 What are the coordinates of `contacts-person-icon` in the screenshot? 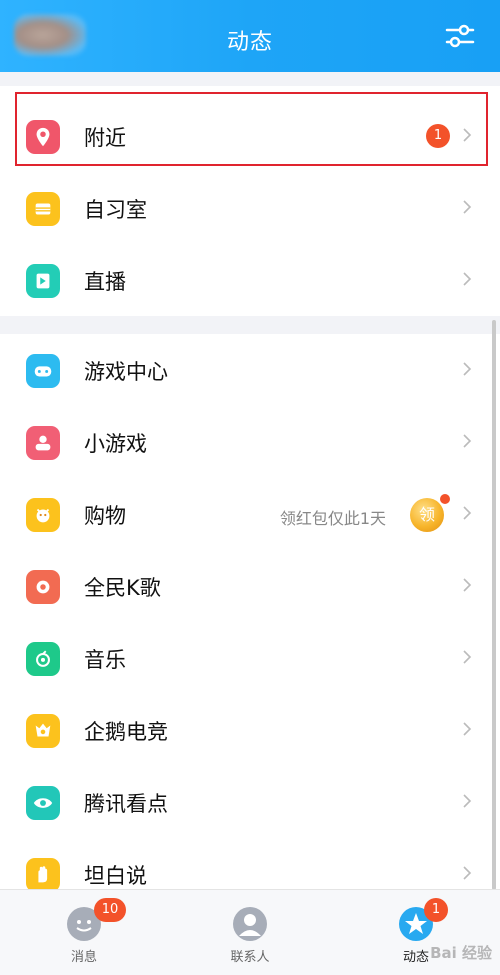 It's located at (250, 924).